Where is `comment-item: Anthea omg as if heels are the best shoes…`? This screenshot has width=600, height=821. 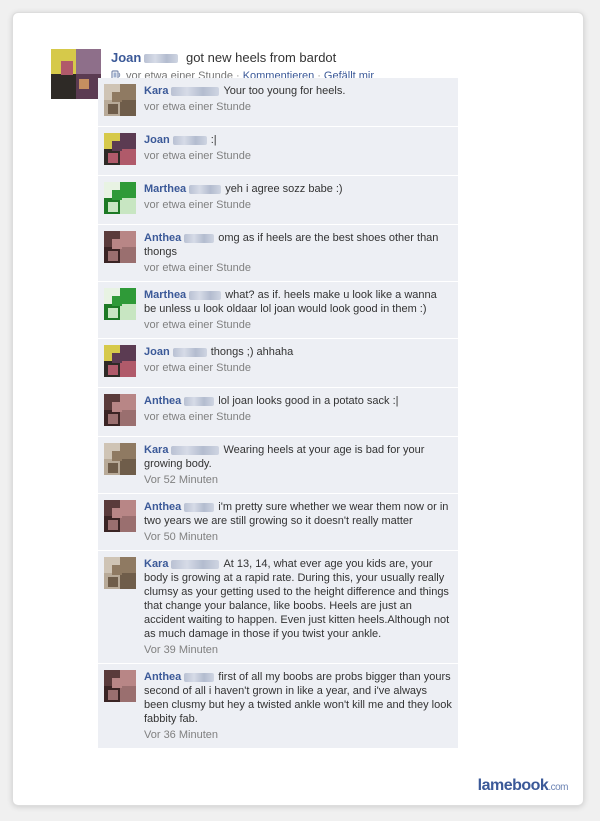
comment-item: Anthea omg as if heels are the best shoes… is located at coordinates (278, 253).